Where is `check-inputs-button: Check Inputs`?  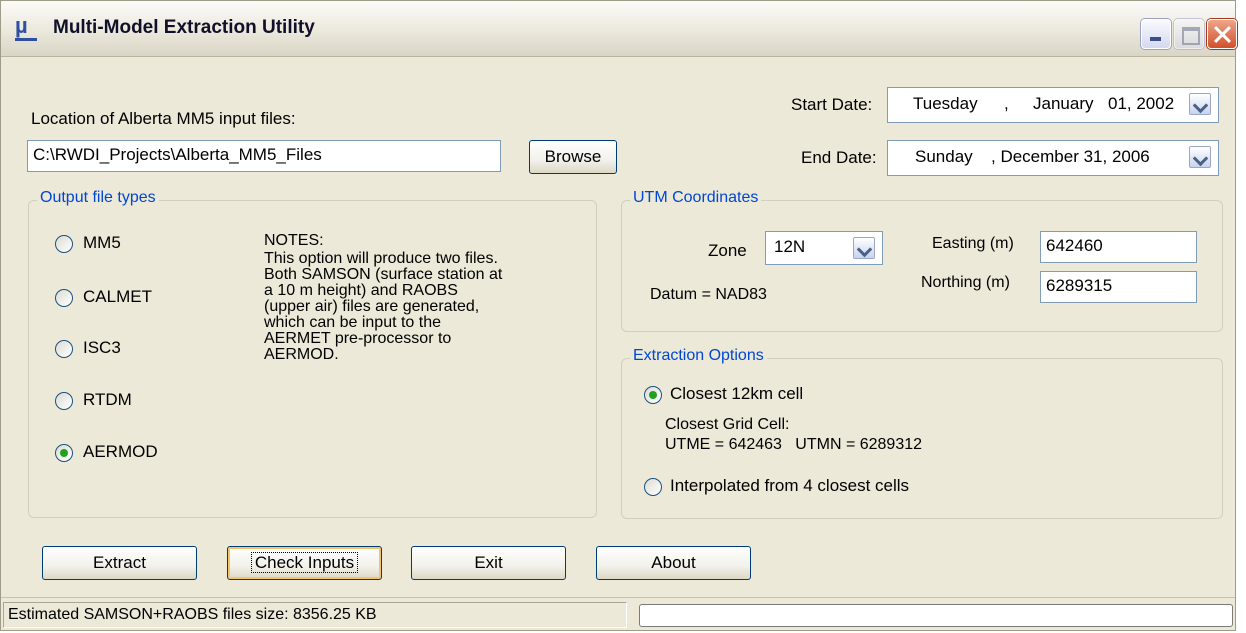
check-inputs-button: Check Inputs is located at coordinates (304, 563).